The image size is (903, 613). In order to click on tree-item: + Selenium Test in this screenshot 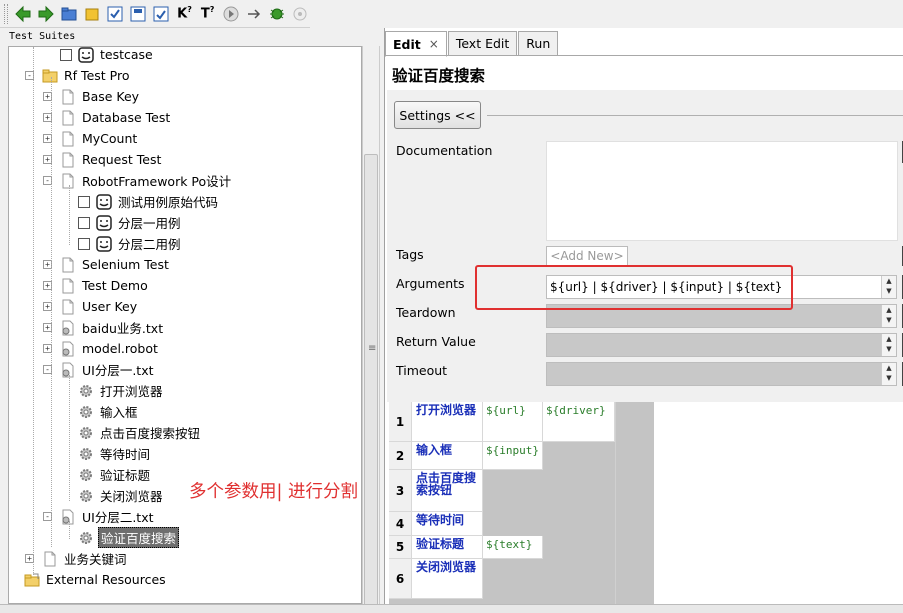, I will do `click(107, 264)`.